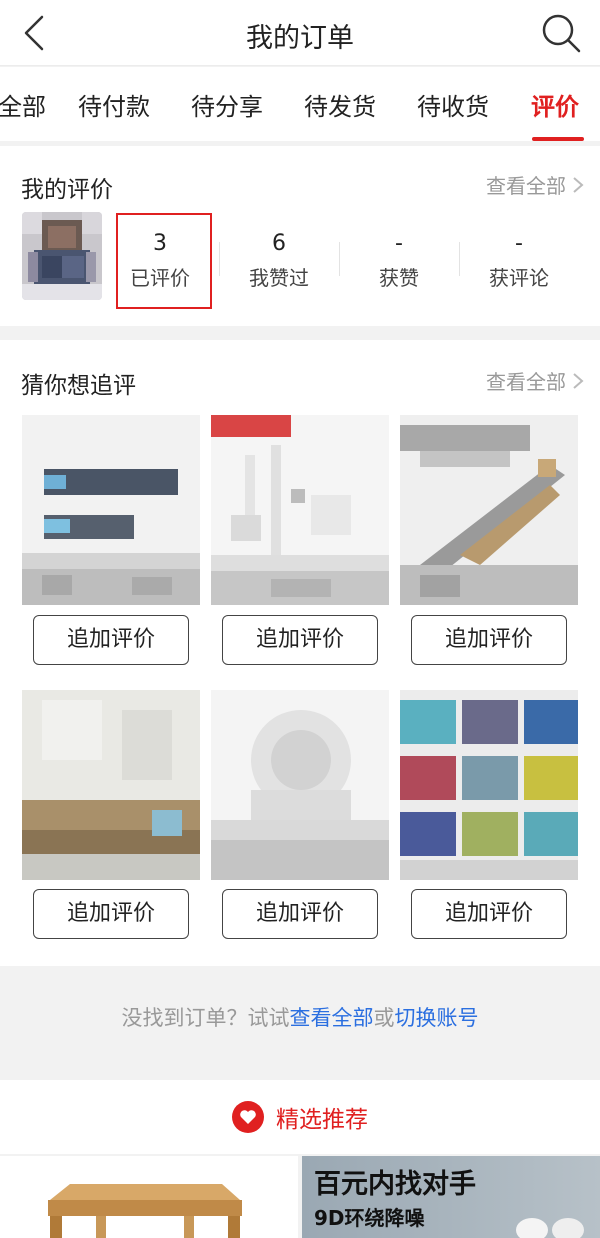 The height and width of the screenshot is (1238, 600). What do you see at coordinates (558, 139) in the screenshot?
I see `active-tab-indicator` at bounding box center [558, 139].